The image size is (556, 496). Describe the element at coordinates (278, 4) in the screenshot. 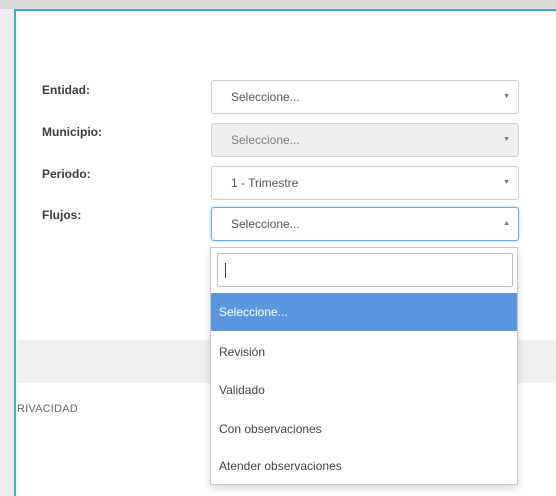

I see `window-top-strip` at that location.